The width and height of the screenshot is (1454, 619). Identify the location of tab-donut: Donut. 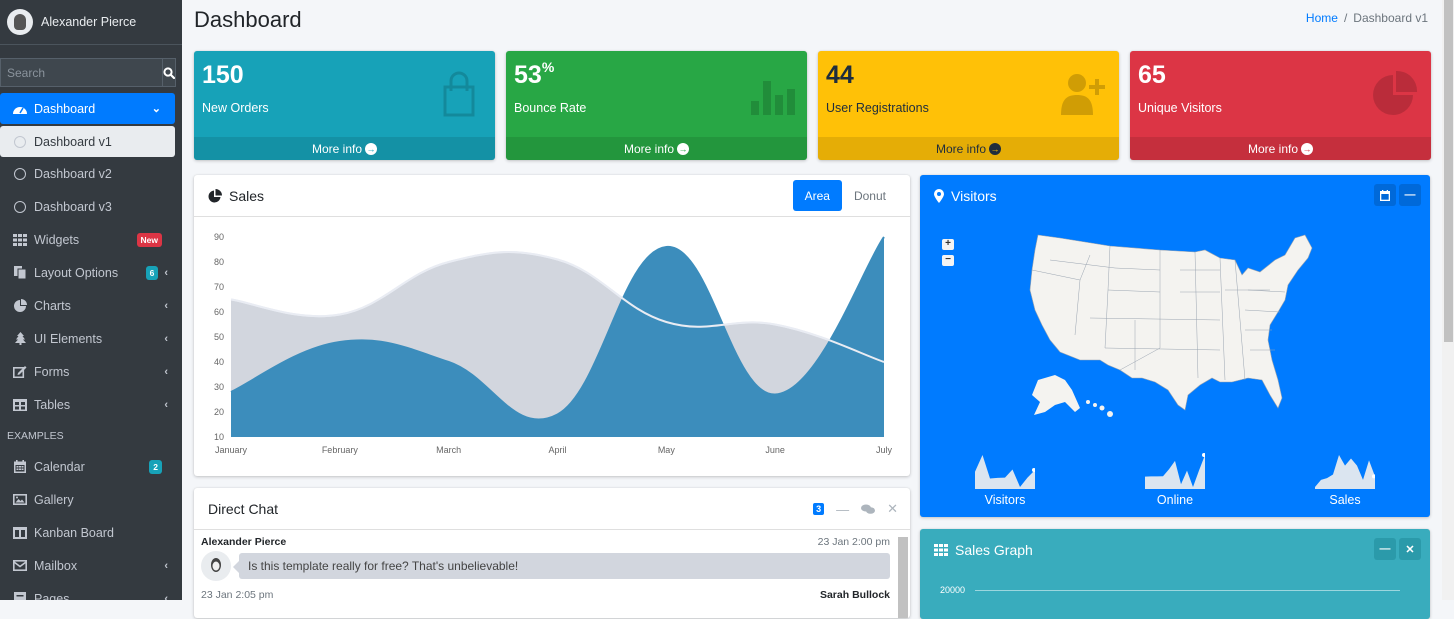
(870, 195).